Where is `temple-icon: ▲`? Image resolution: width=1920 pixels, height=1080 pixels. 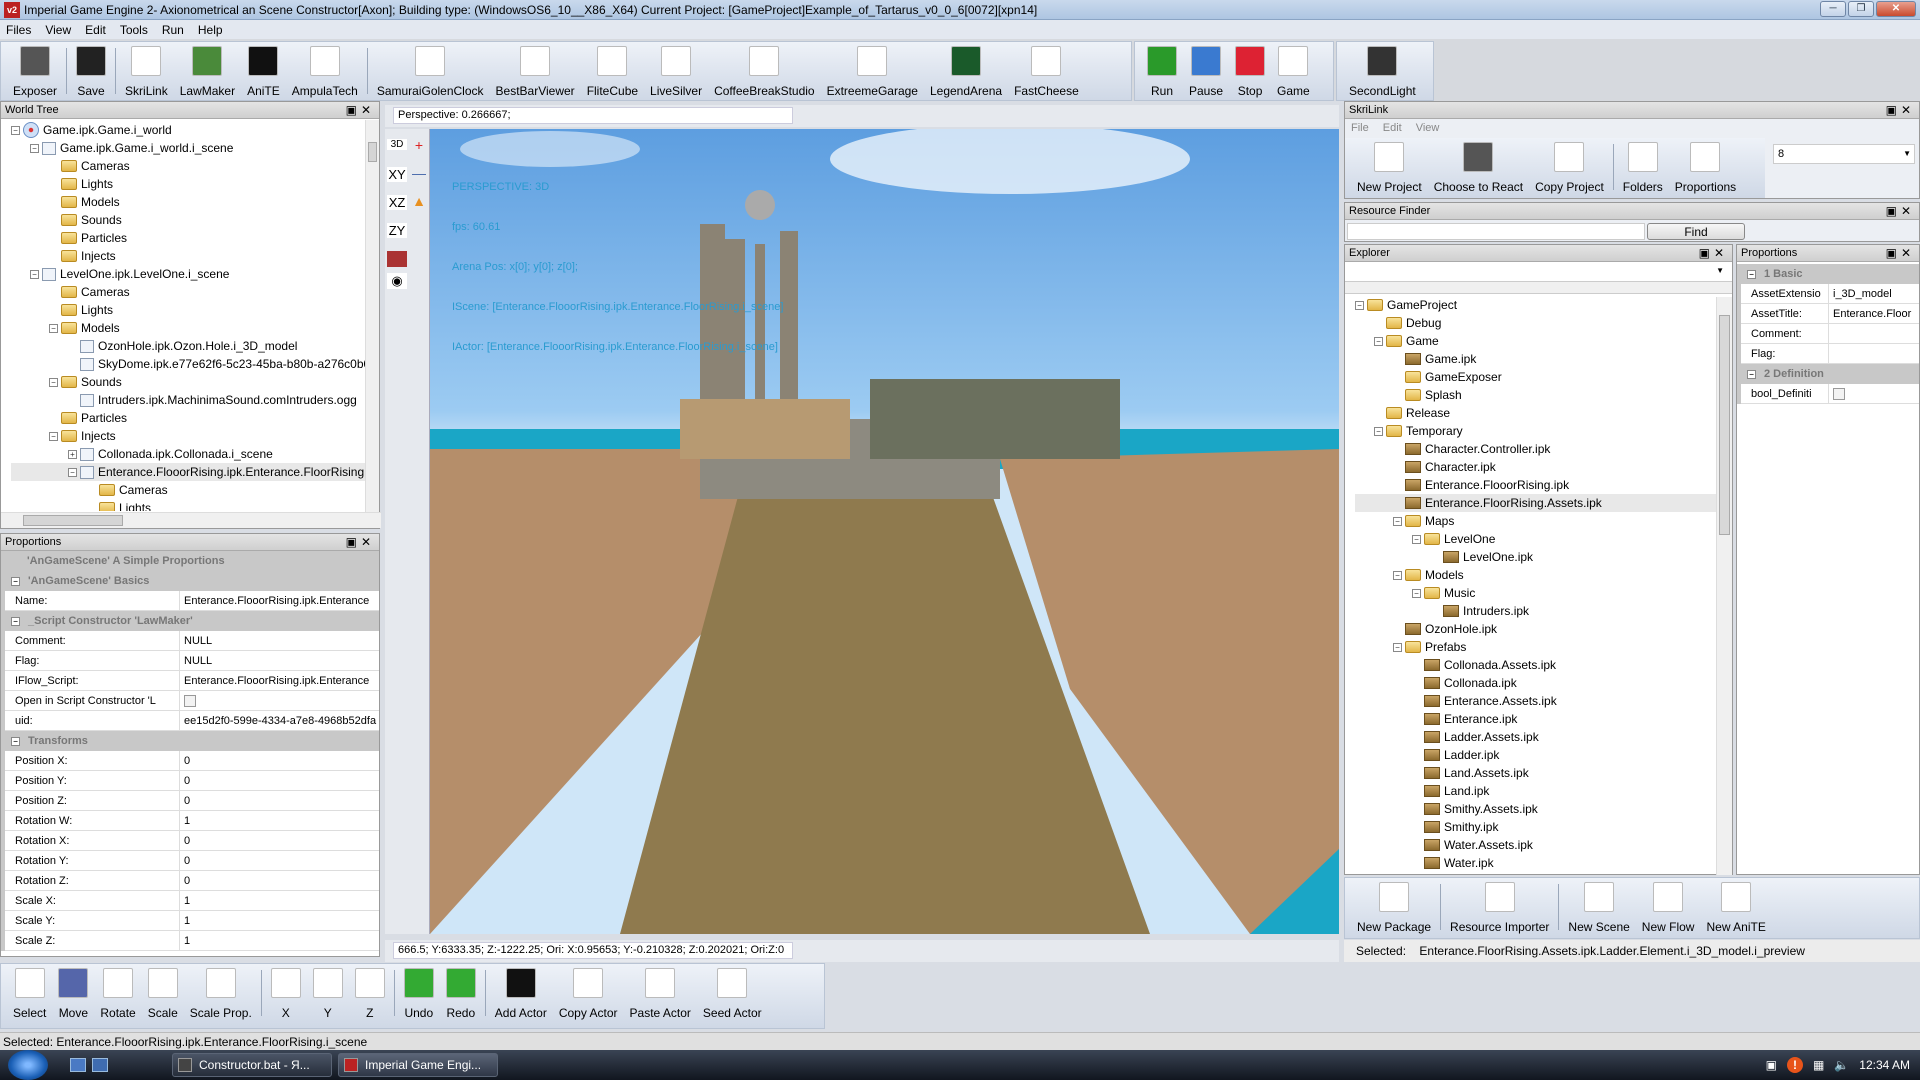 temple-icon: ▲ is located at coordinates (419, 201).